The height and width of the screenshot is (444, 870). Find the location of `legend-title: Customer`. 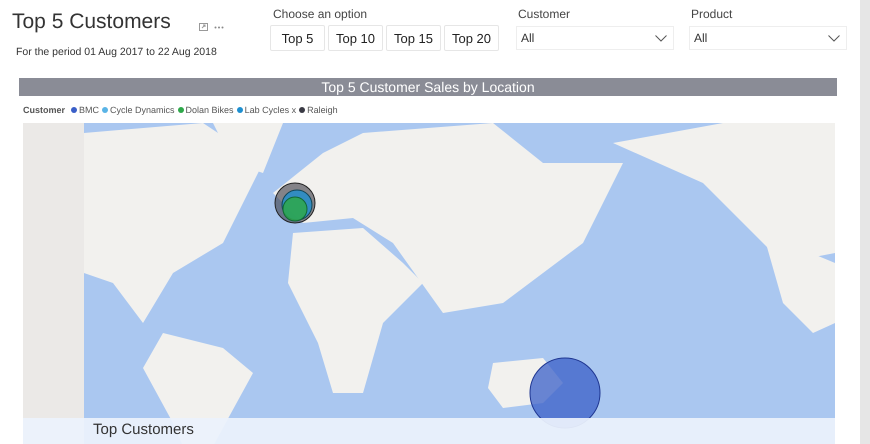

legend-title: Customer is located at coordinates (44, 109).